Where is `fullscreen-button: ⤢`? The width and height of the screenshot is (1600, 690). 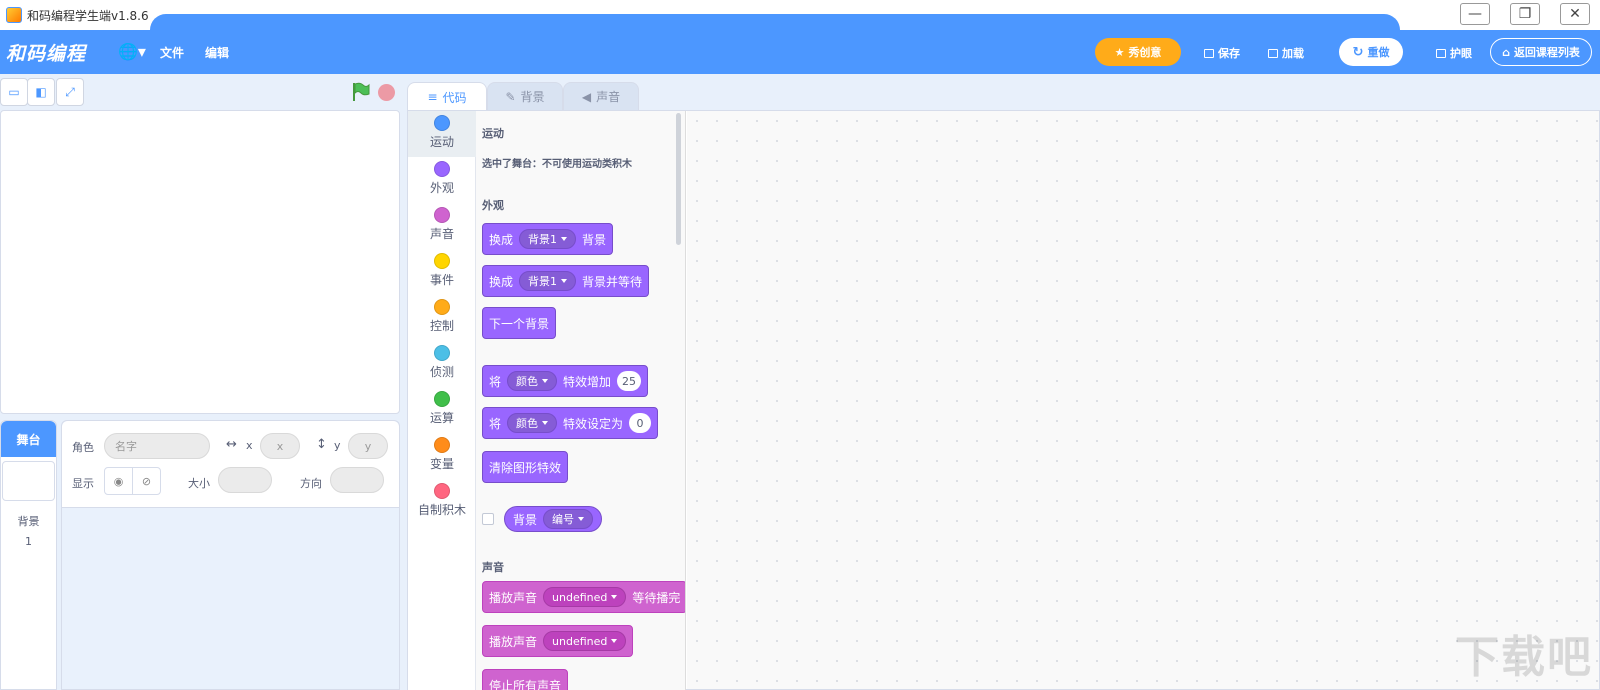 fullscreen-button: ⤢ is located at coordinates (70, 92).